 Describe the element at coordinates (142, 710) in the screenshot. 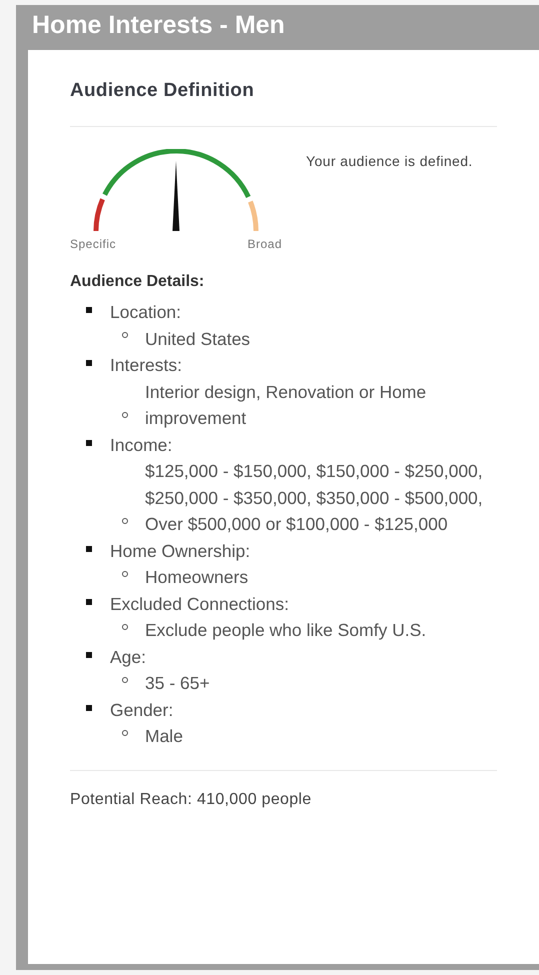

I see `detail-label: Gender:` at that location.